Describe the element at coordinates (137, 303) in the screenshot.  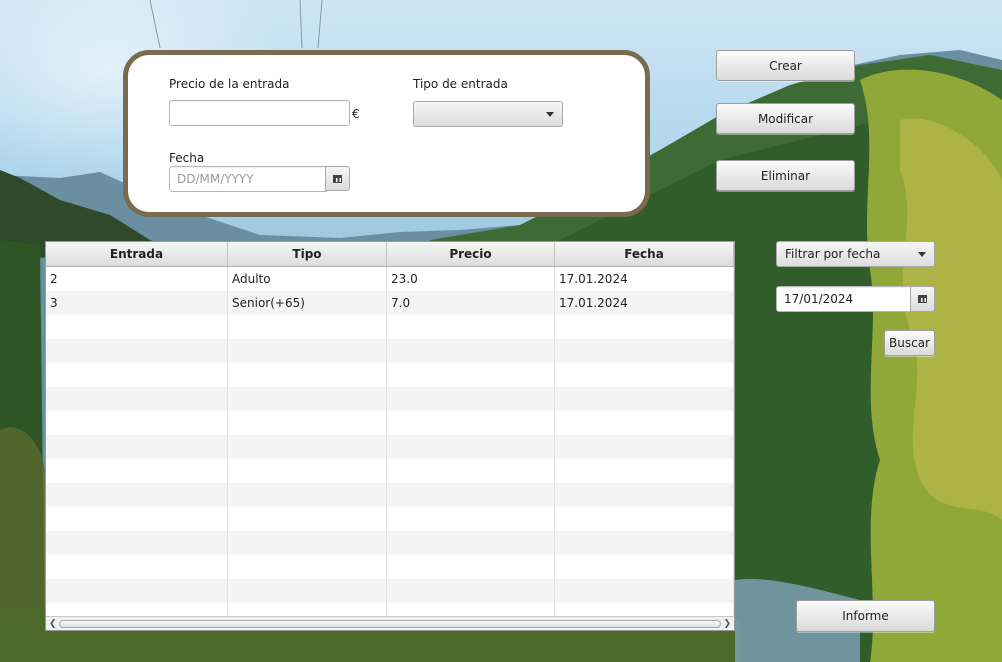
I see `cell-entrada: 3` at that location.